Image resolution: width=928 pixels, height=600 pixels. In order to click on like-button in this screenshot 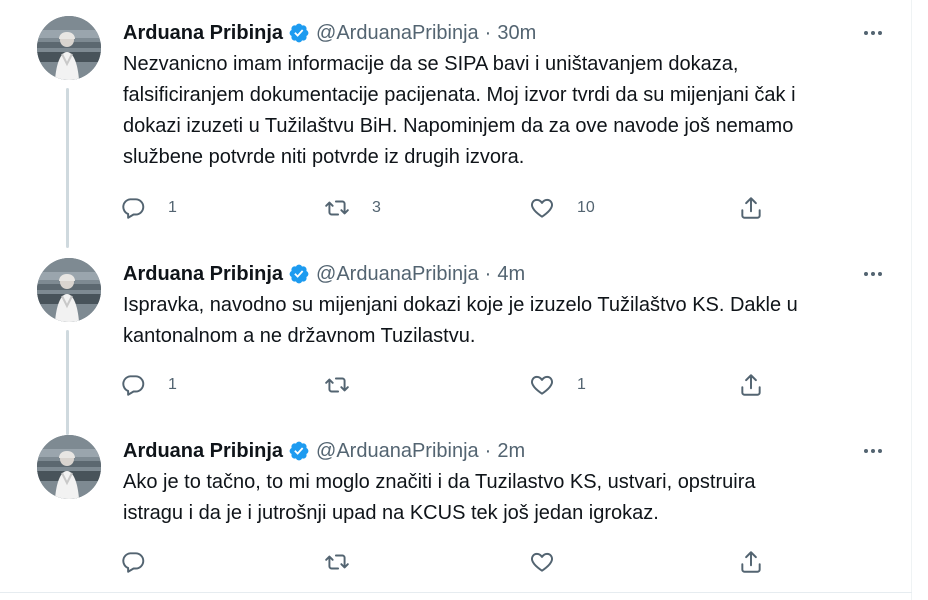, I will do `click(553, 562)`.